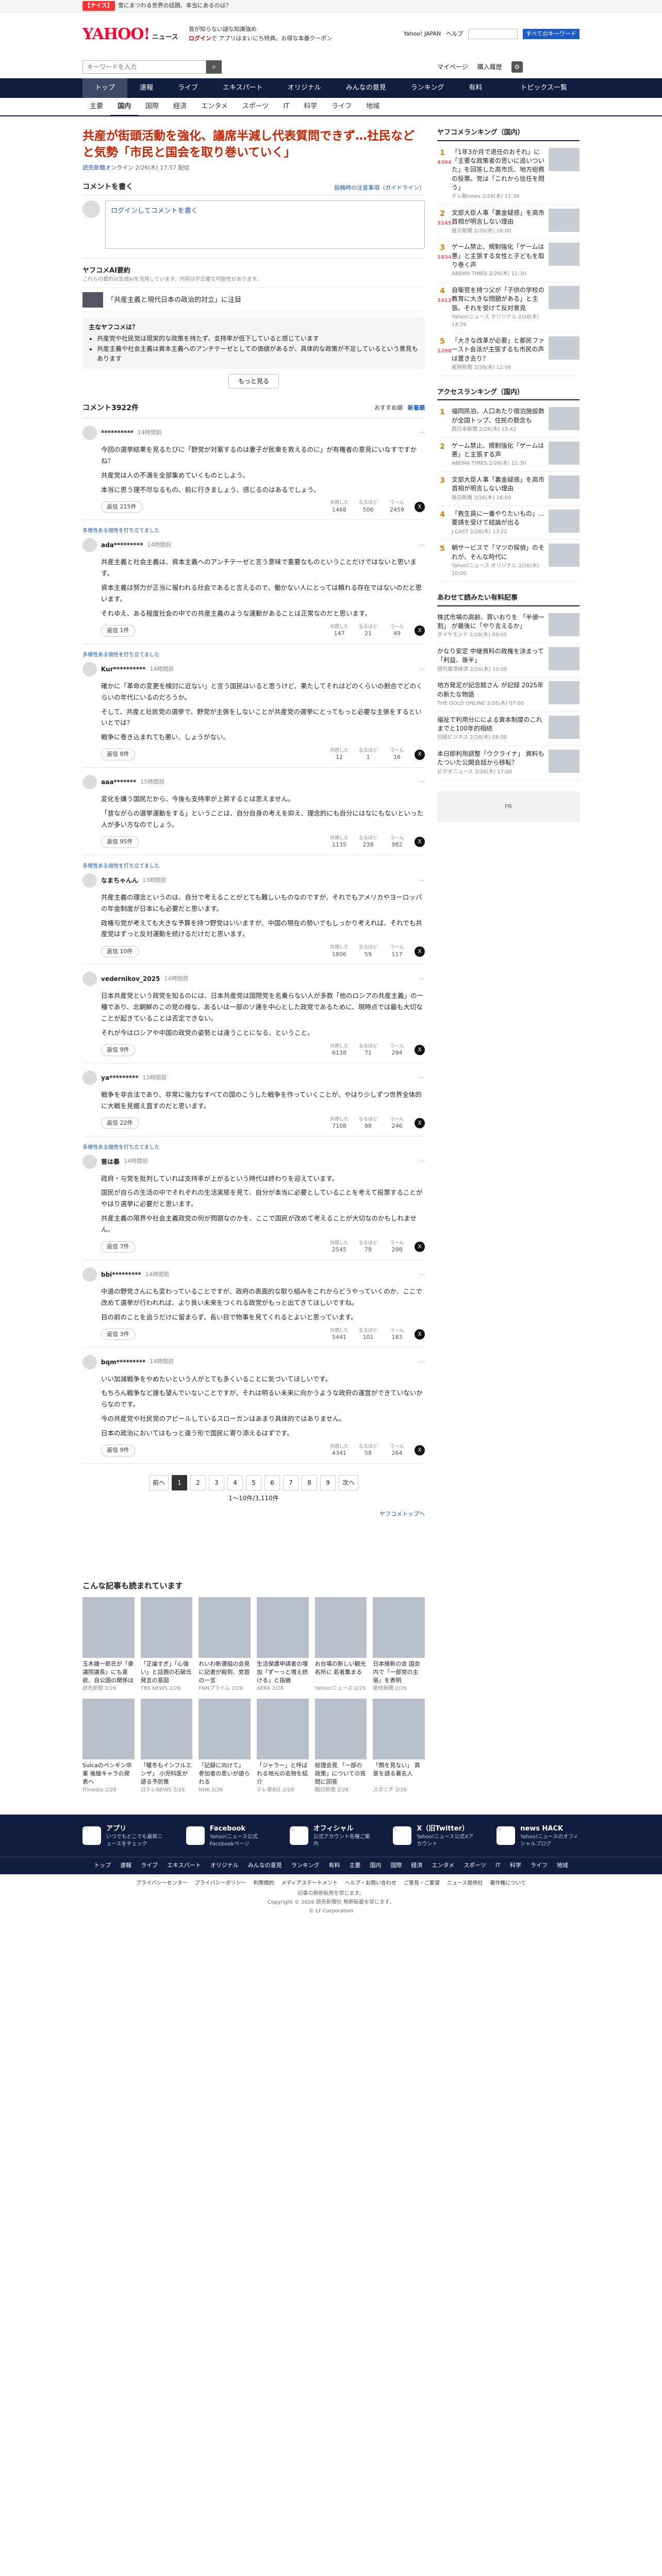  Describe the element at coordinates (235, 1482) in the screenshot. I see `pager-page: 4` at that location.